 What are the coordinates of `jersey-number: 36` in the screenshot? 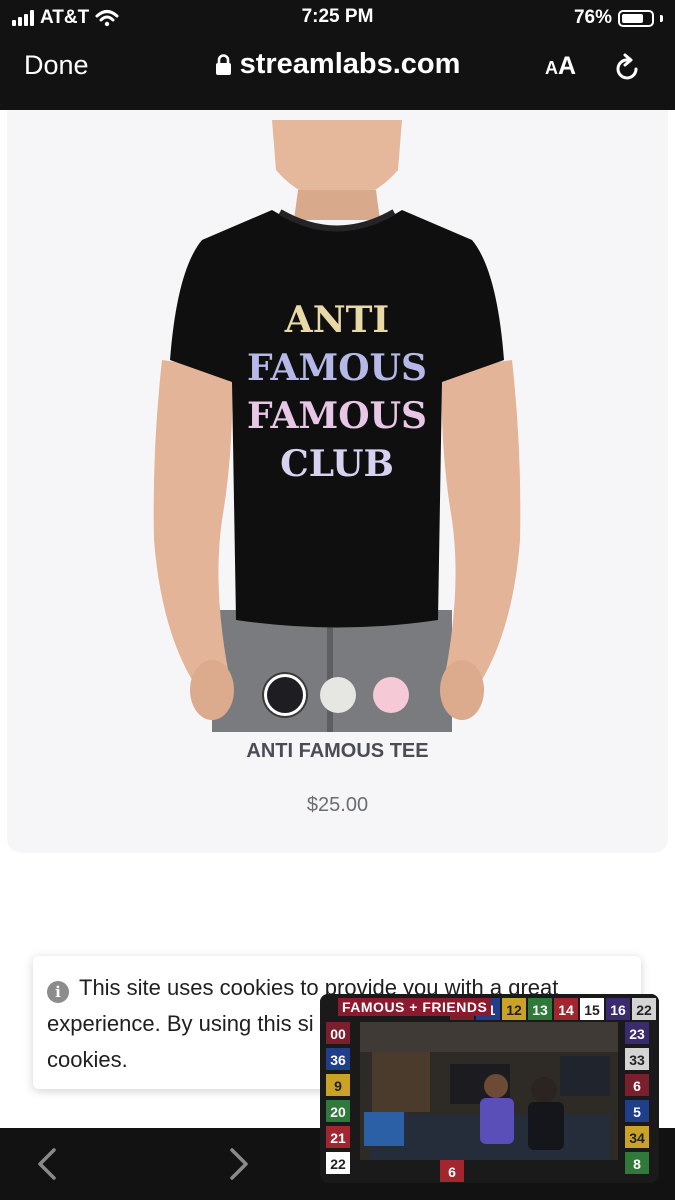 It's located at (338, 1060).